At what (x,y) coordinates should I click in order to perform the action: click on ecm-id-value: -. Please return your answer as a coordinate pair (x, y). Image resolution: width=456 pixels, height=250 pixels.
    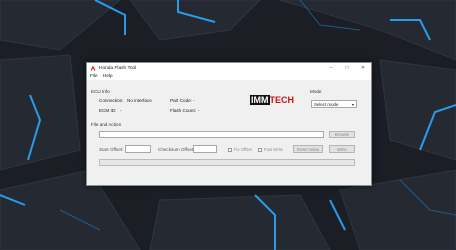
    Looking at the image, I should click on (121, 110).